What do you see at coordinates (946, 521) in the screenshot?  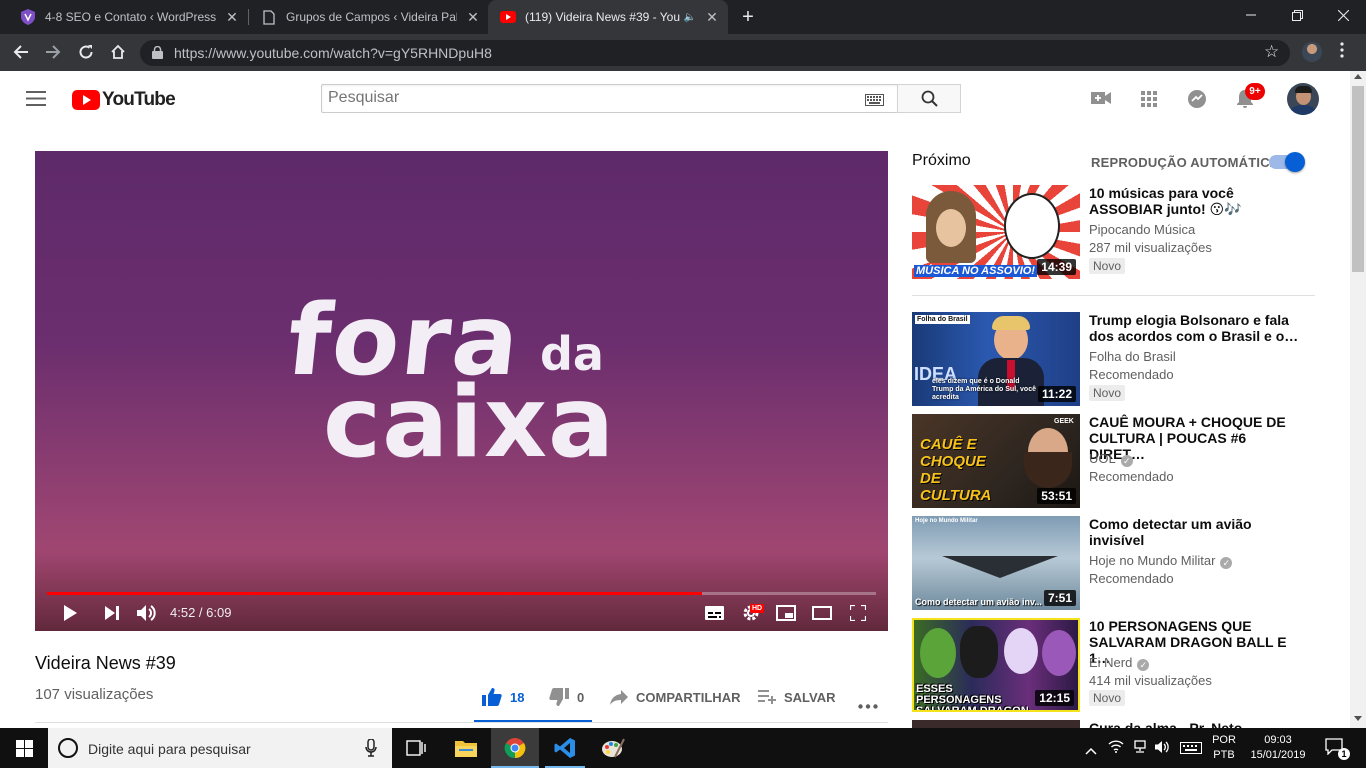 I see `thumbnail-channel-logo: Hoje no Mundo Militar` at bounding box center [946, 521].